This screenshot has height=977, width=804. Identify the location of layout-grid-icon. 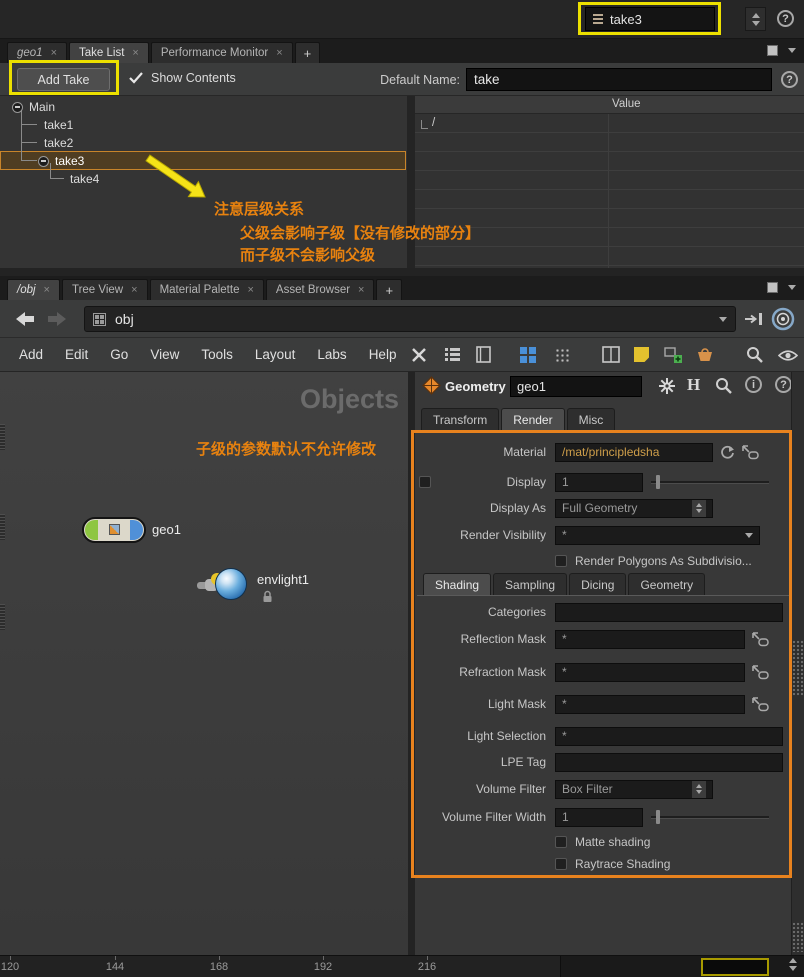
(528, 355).